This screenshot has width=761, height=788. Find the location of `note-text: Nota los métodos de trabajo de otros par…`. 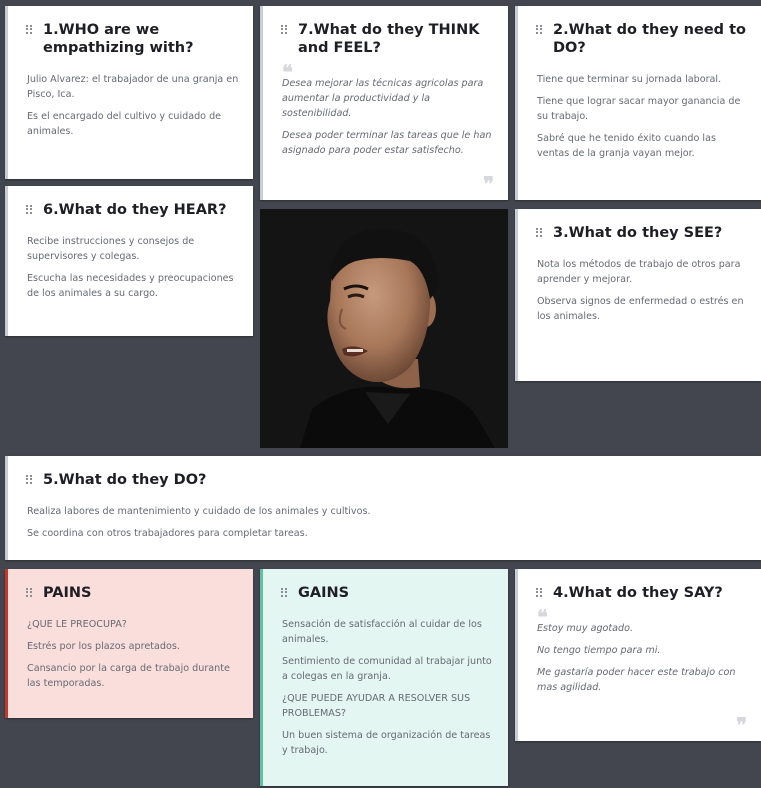

note-text: Nota los métodos de trabajo de otros par… is located at coordinates (639, 272).